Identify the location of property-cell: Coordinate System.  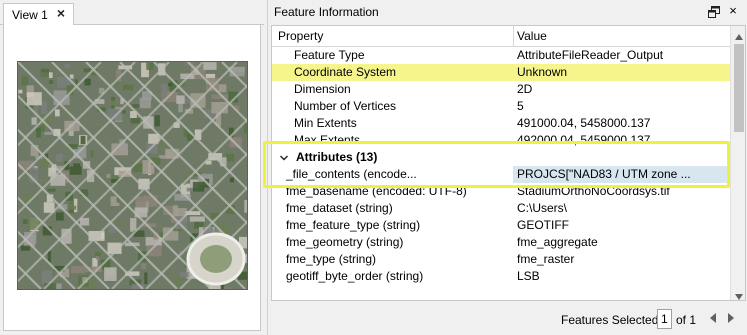
(345, 72).